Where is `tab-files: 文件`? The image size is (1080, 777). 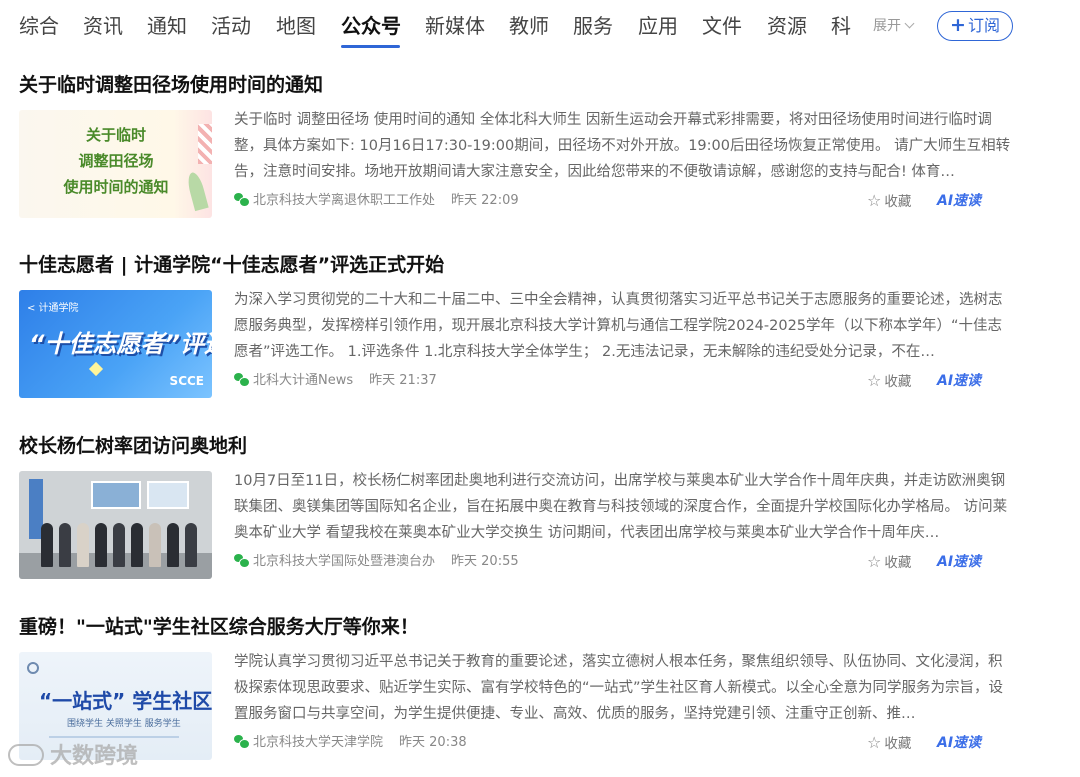 tab-files: 文件 is located at coordinates (722, 26).